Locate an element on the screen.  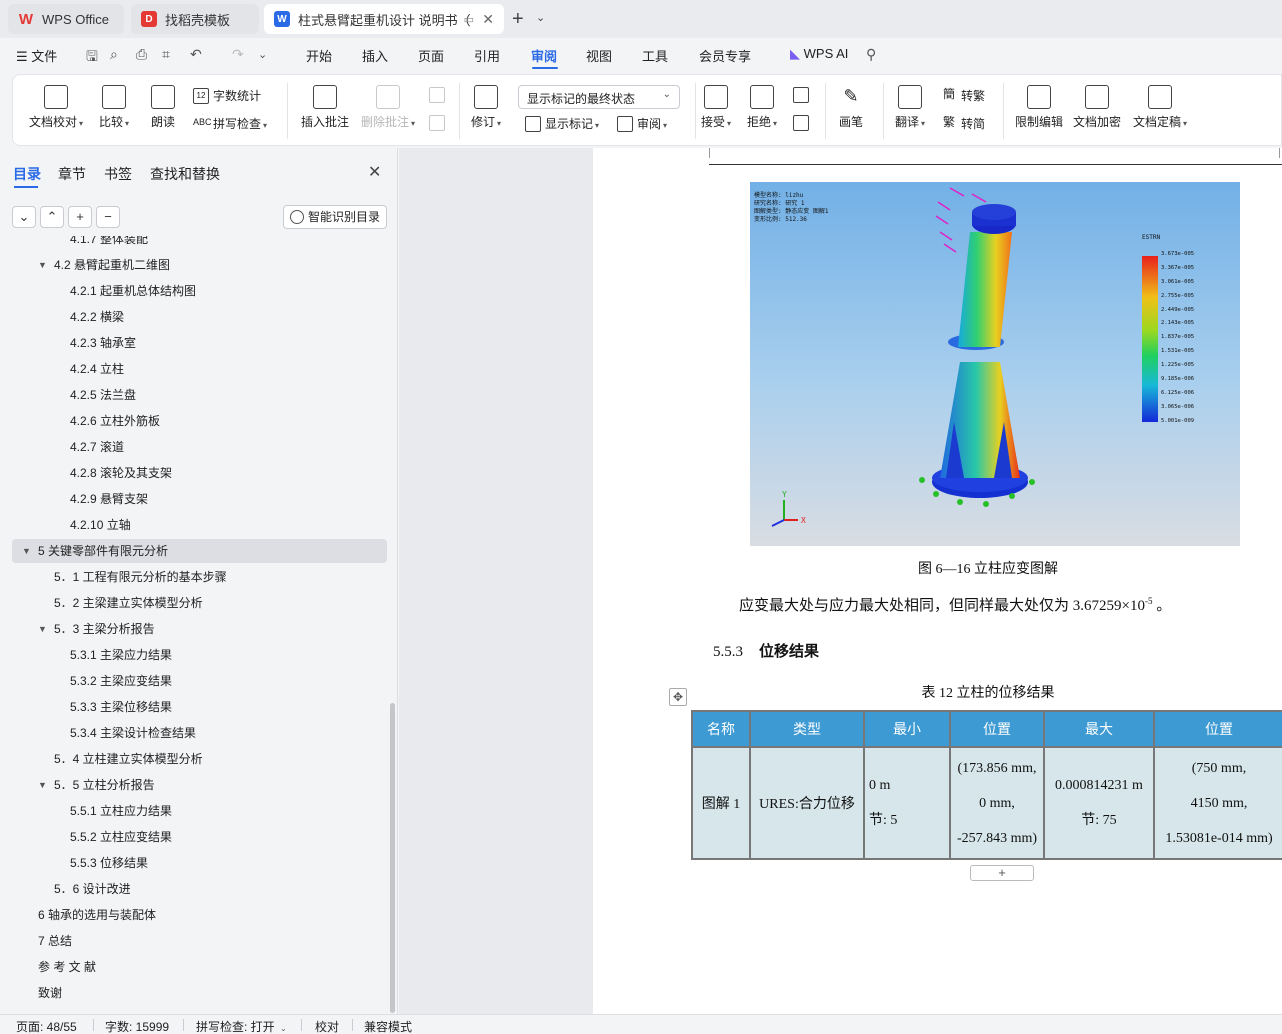
toc-item: 5.3.4 主梁设计检查结果 is located at coordinates (199, 733).